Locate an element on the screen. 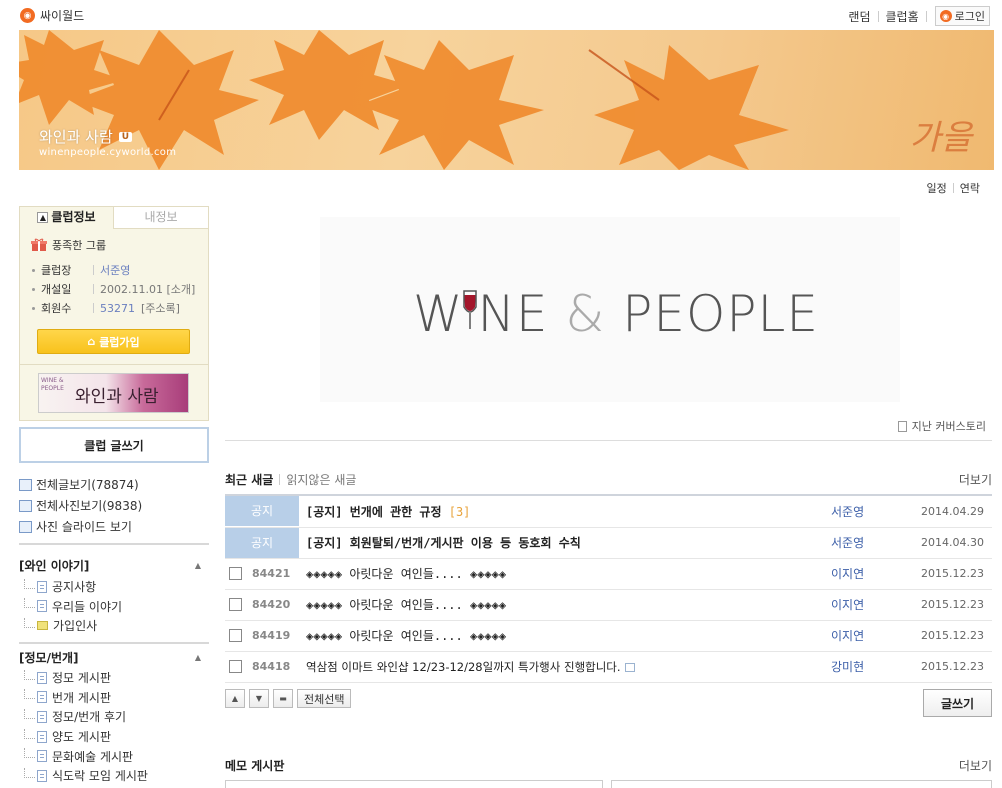 The height and width of the screenshot is (788, 1002). club-mini-banner: WINE & PEOPLE 와인과 사람 is located at coordinates (113, 393).